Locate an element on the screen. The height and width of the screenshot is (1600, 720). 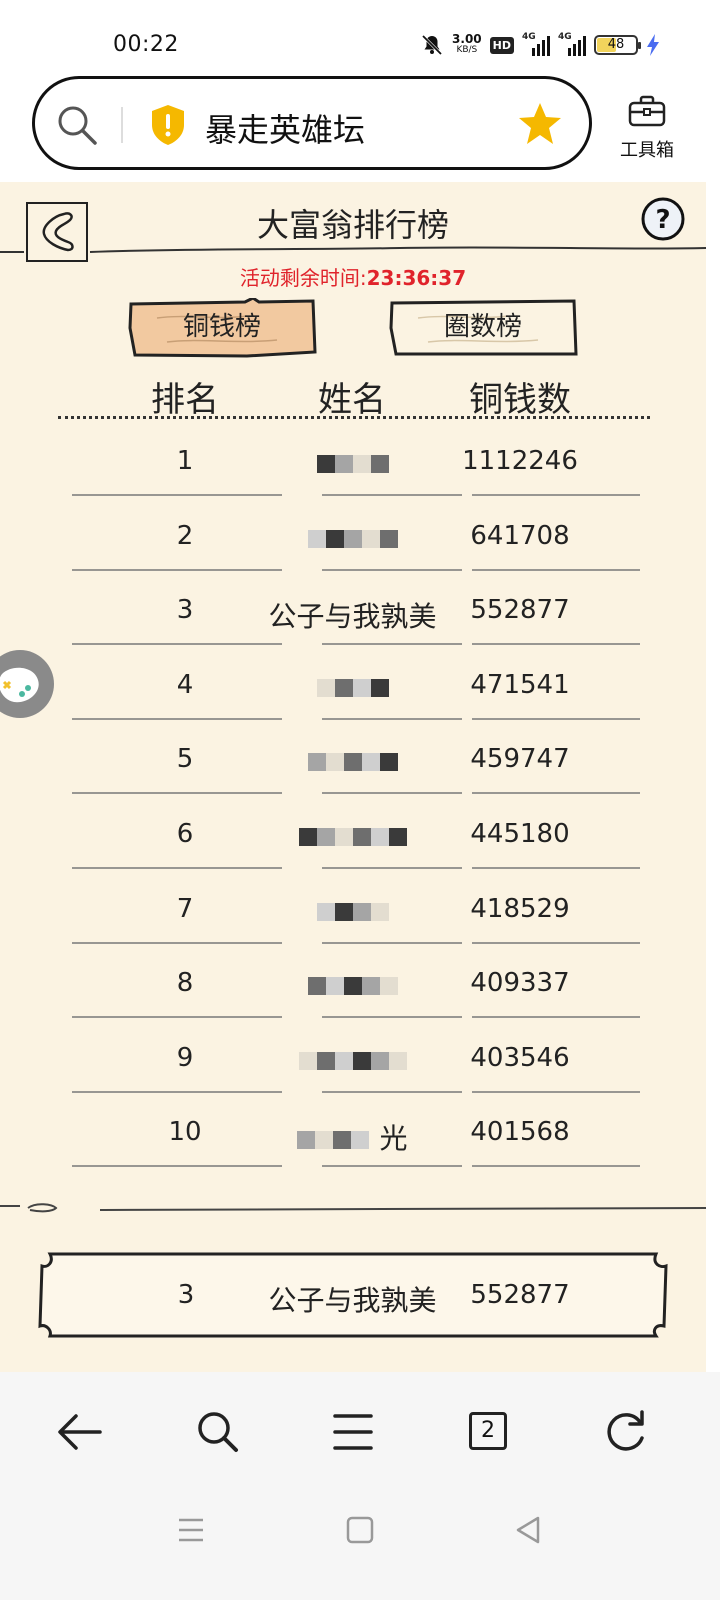
refresh-button-browser is located at coordinates (626, 1432).